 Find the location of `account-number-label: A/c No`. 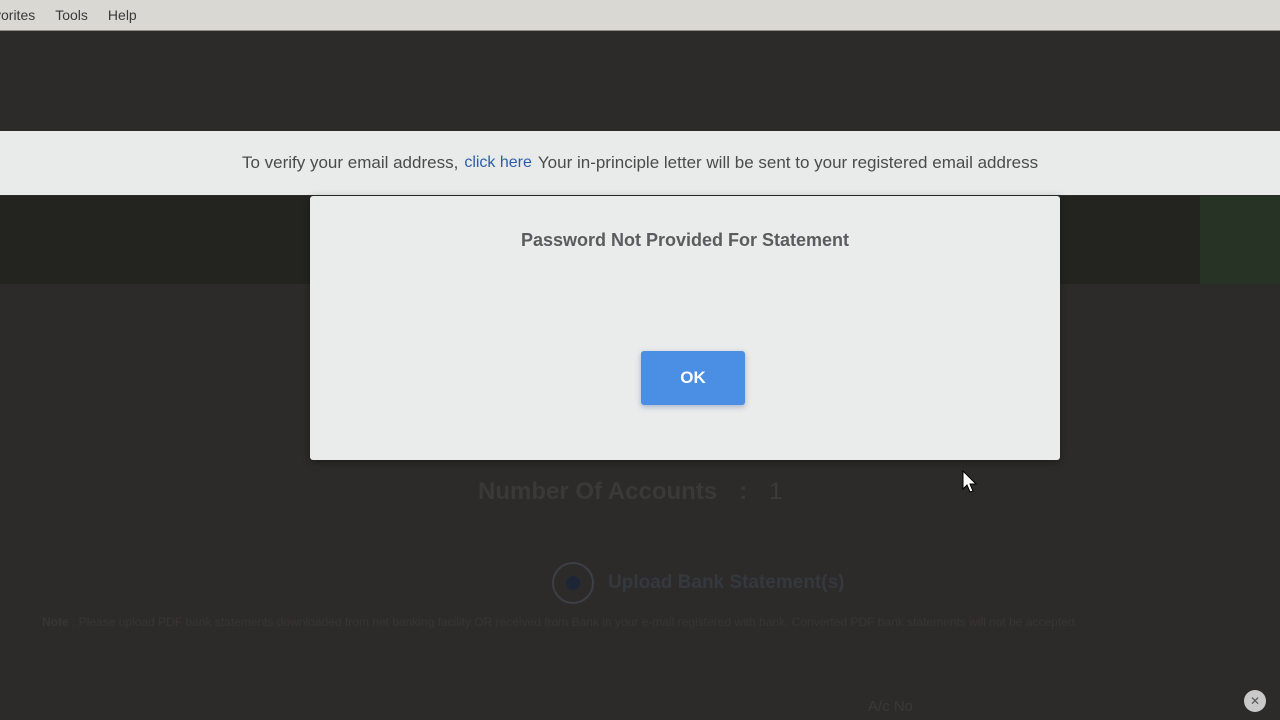

account-number-label: A/c No is located at coordinates (891, 706).